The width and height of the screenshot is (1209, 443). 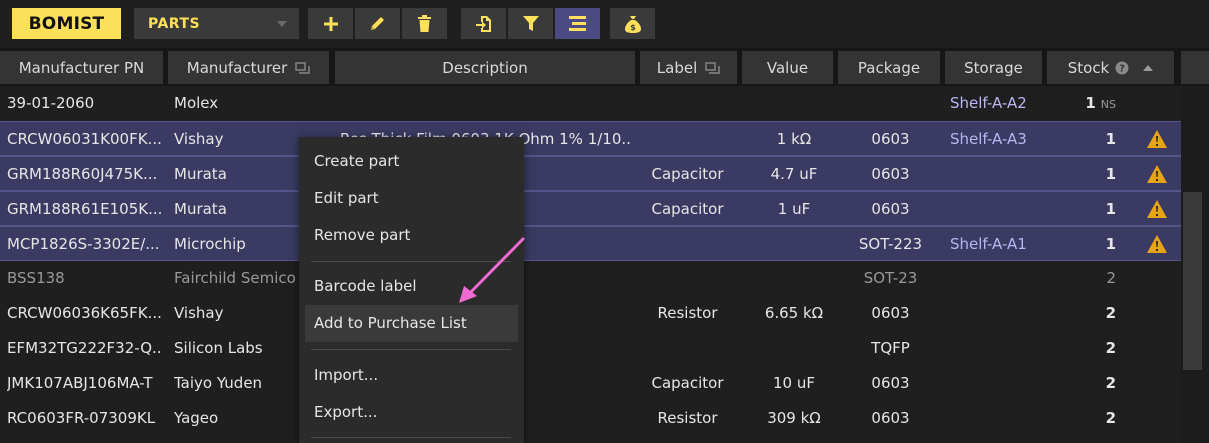 I want to click on add-part-button, so click(x=330, y=23).